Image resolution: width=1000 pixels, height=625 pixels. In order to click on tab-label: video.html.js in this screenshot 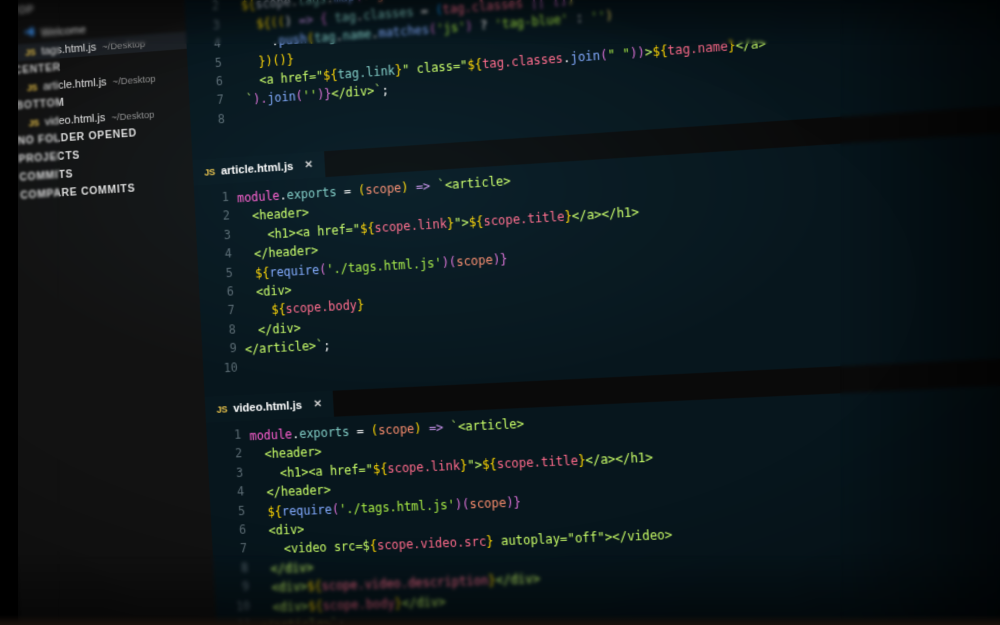, I will do `click(267, 406)`.